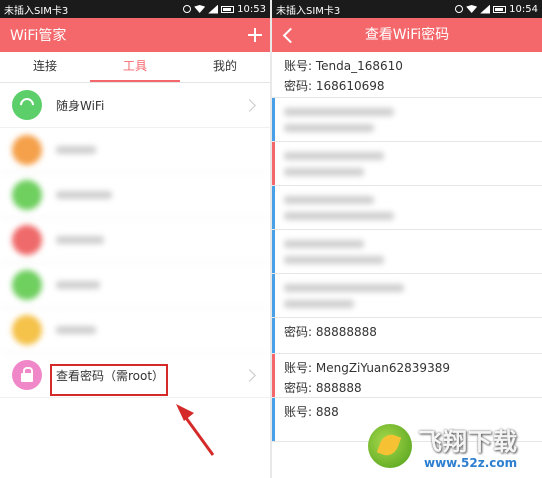  Describe the element at coordinates (500, 9) in the screenshot. I see `battery-icon` at that location.